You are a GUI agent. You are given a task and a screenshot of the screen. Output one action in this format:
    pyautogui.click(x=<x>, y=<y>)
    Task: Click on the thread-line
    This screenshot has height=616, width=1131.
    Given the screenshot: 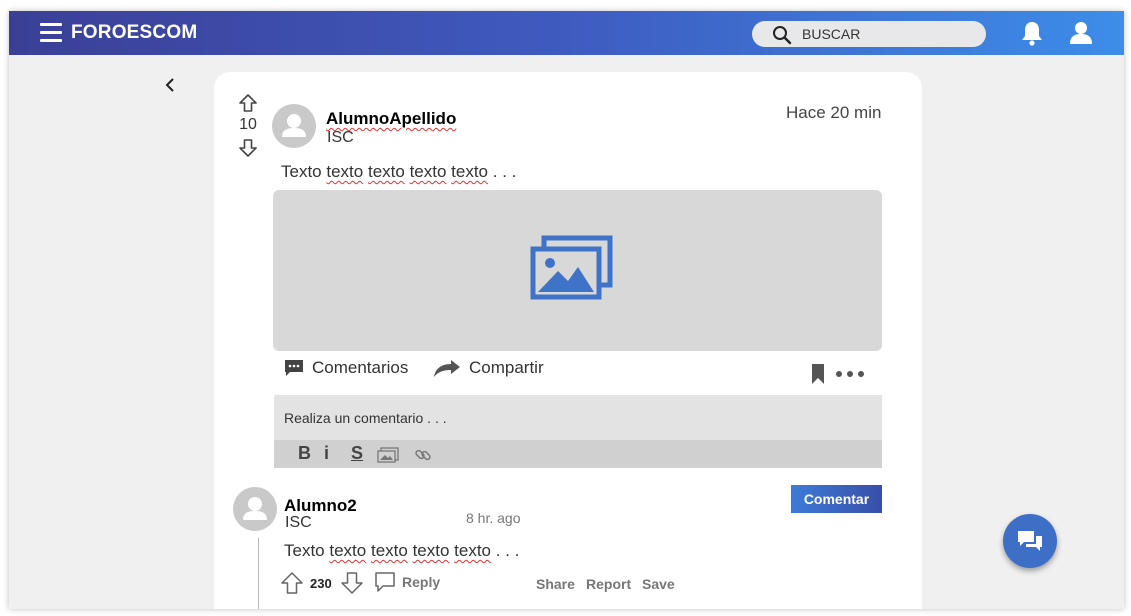 What is the action you would take?
    pyautogui.click(x=258, y=573)
    